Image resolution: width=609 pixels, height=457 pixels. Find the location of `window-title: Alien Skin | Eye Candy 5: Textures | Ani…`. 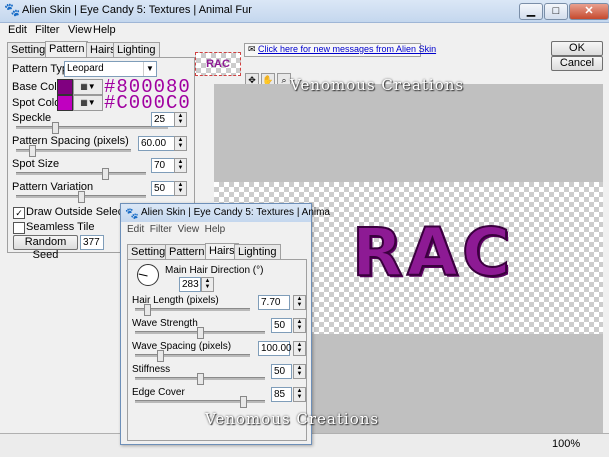

window-title: Alien Skin | Eye Candy 5: Textures | Ani… is located at coordinates (137, 10).